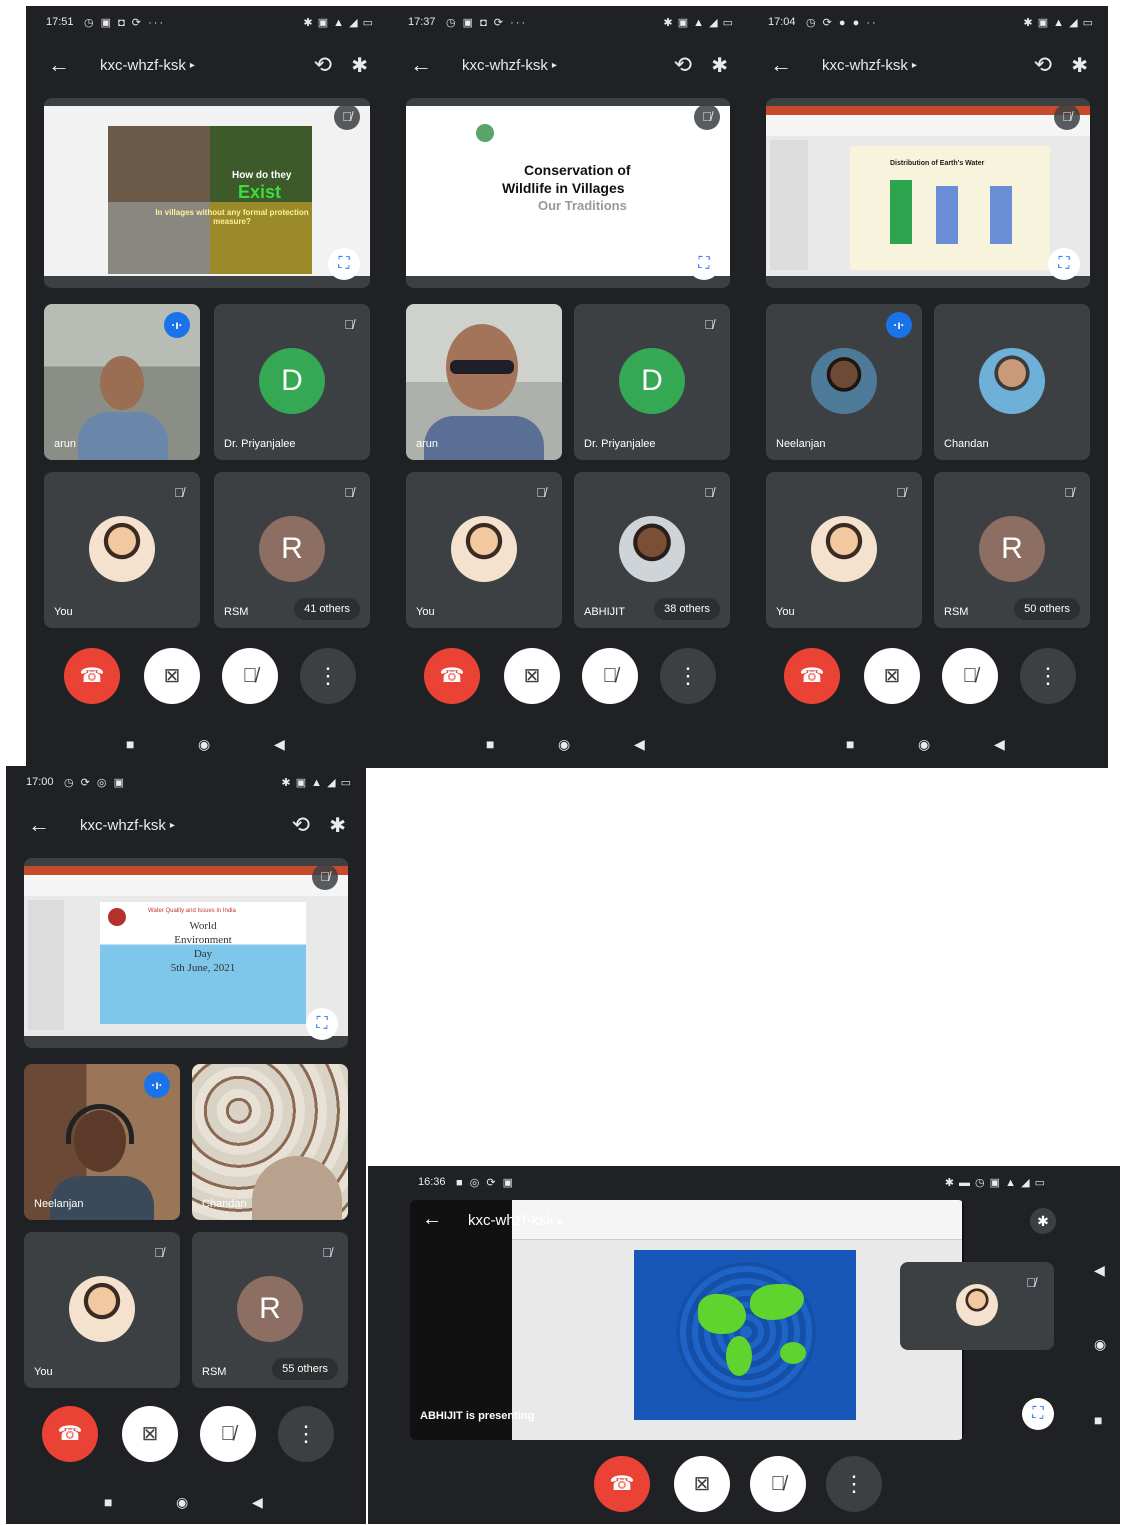 This screenshot has width=1122, height=1525. What do you see at coordinates (568, 24) in the screenshot?
I see `status-bar: 17:37 ◷ ▣ ◘ ⟳ ··· ✱ ▣ ▲ ◢ ▭` at bounding box center [568, 24].